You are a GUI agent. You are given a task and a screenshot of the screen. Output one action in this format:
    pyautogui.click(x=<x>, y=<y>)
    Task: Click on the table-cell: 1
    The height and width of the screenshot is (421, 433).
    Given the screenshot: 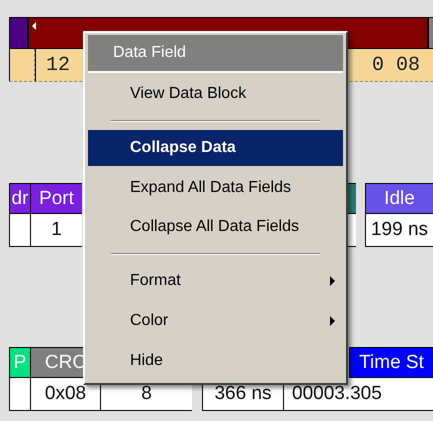 What is the action you would take?
    pyautogui.click(x=56, y=230)
    